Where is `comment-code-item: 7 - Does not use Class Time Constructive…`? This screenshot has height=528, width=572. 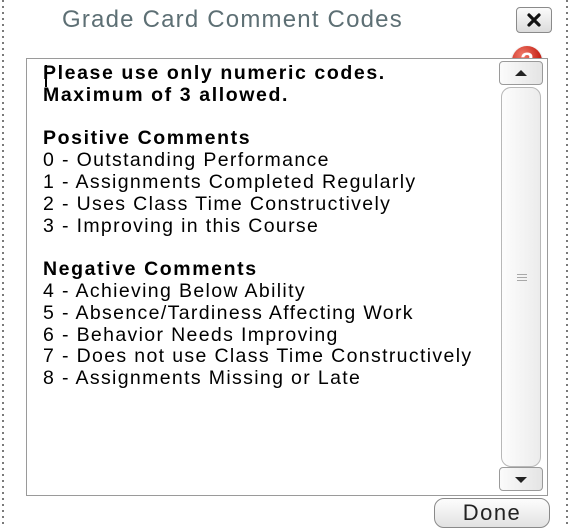
comment-code-item: 7 - Does not use Class Time Constructive… is located at coordinates (258, 356).